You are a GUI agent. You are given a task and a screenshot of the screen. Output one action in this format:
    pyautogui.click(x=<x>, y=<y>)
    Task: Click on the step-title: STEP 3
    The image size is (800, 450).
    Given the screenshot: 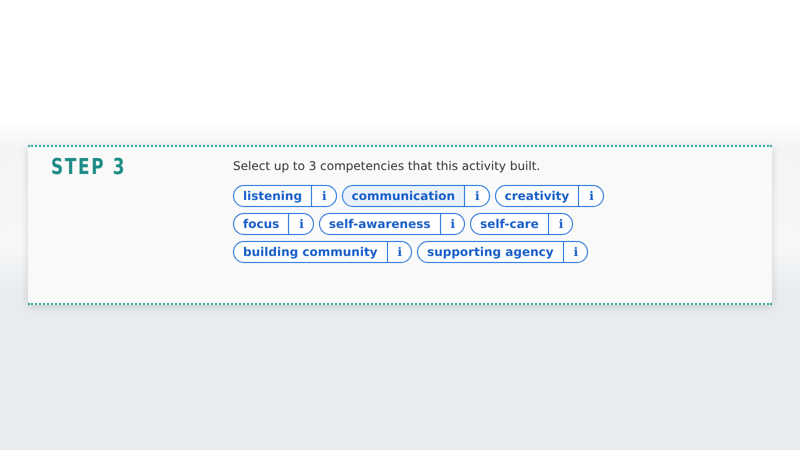 What is the action you would take?
    pyautogui.click(x=89, y=167)
    